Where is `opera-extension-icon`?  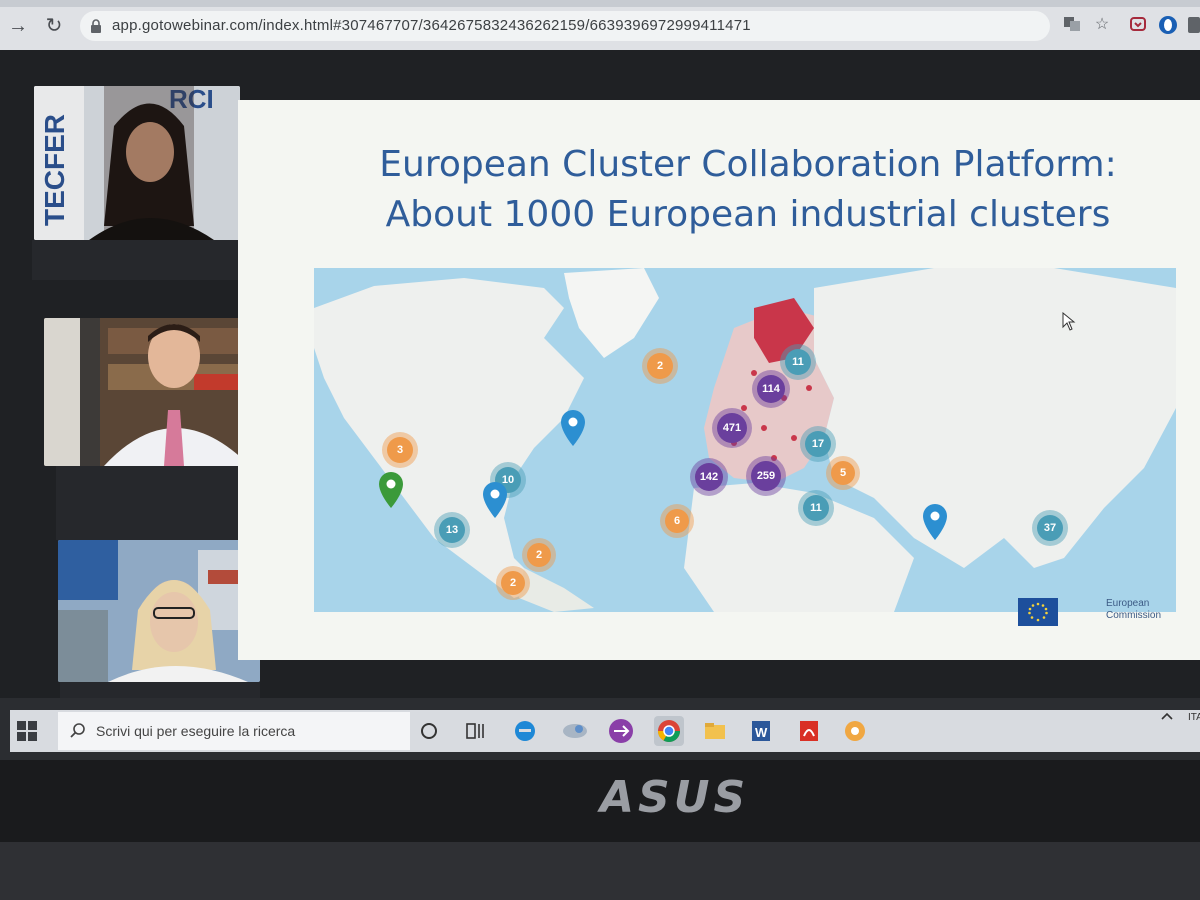 opera-extension-icon is located at coordinates (1168, 25).